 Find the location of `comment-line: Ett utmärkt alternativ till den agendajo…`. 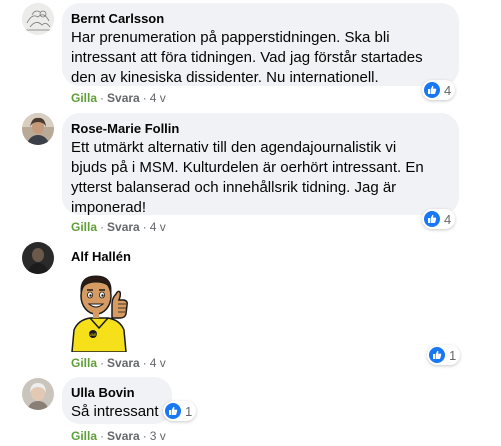

comment-line: Ett utmärkt alternativ till den agendajo… is located at coordinates (234, 147).